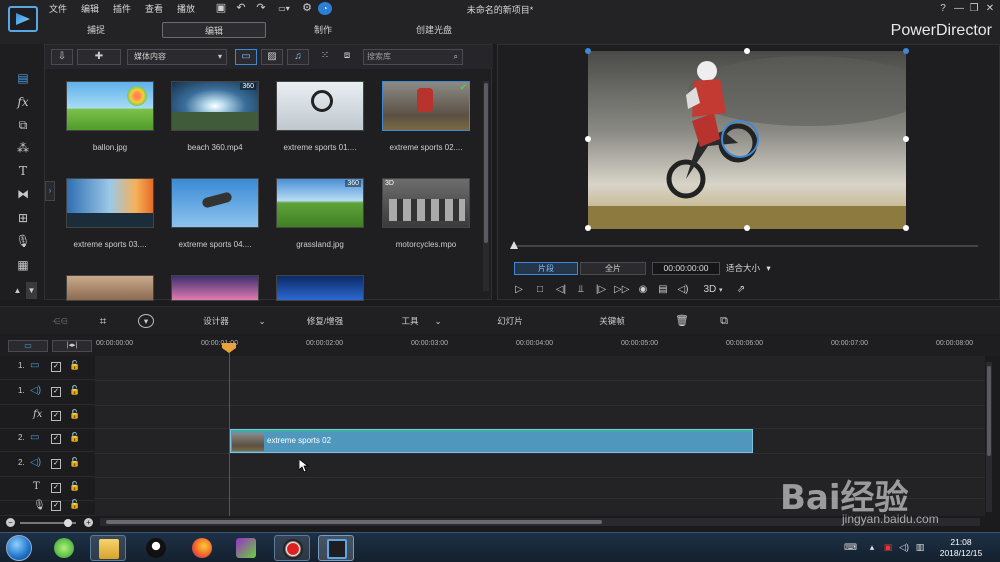 This screenshot has width=1000, height=562. What do you see at coordinates (47, 465) in the screenshot?
I see `track-header-audio-2: 2. ◁) ✓ 🔓` at bounding box center [47, 465].